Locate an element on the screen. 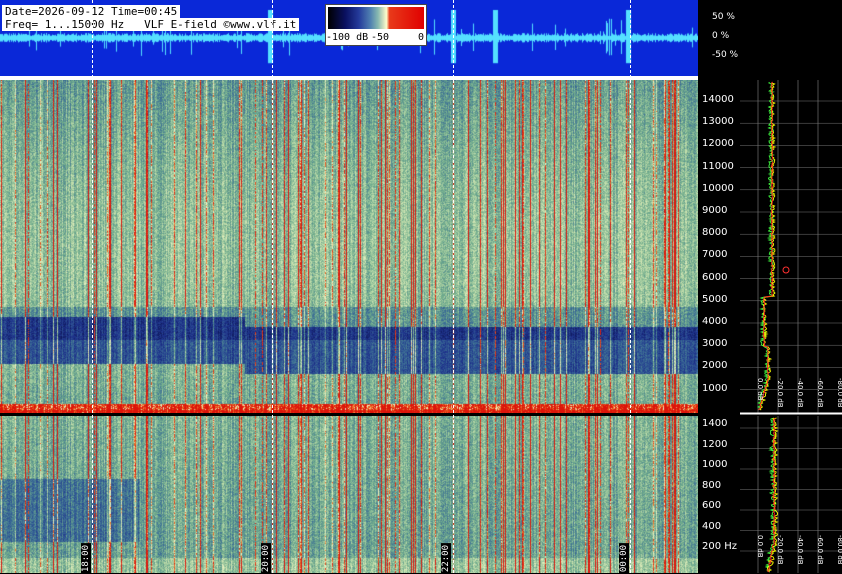 The image size is (842, 574). frequency-tick-label: 1400 is located at coordinates (715, 423).